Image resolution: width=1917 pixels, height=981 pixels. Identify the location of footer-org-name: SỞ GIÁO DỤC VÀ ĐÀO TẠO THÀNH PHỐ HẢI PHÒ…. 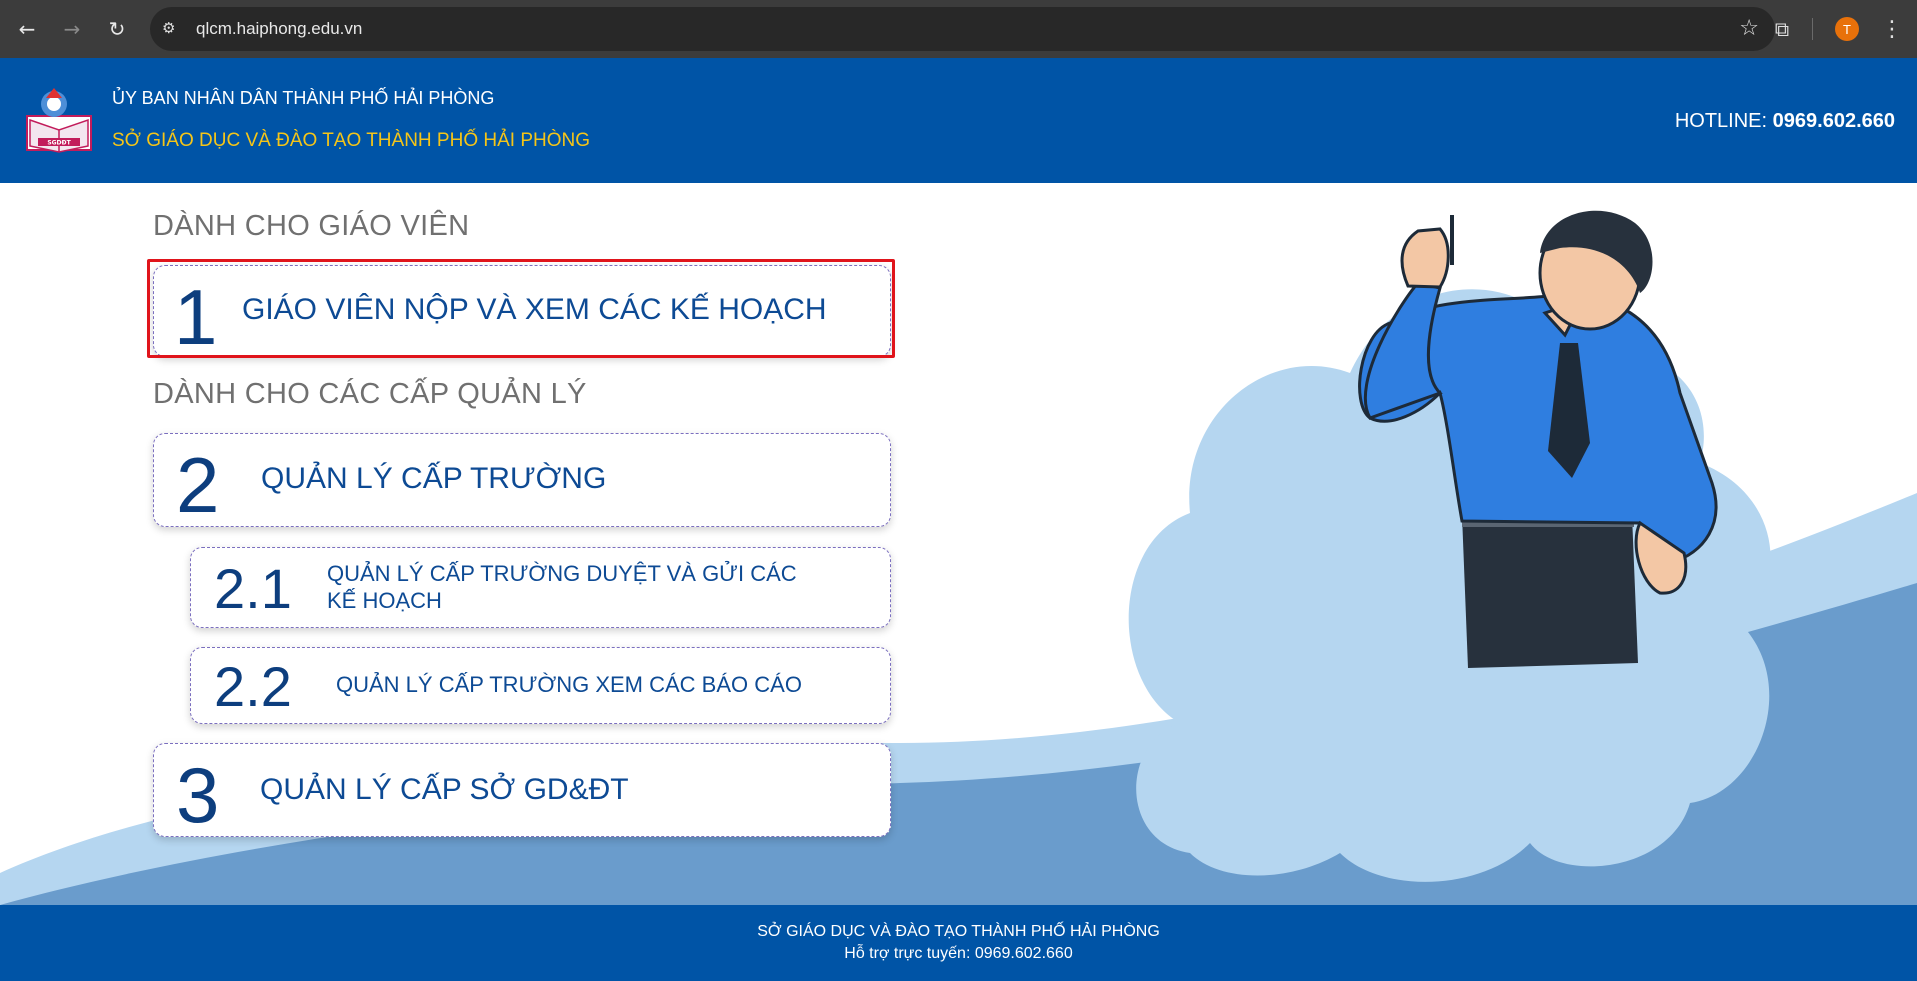
(958, 931).